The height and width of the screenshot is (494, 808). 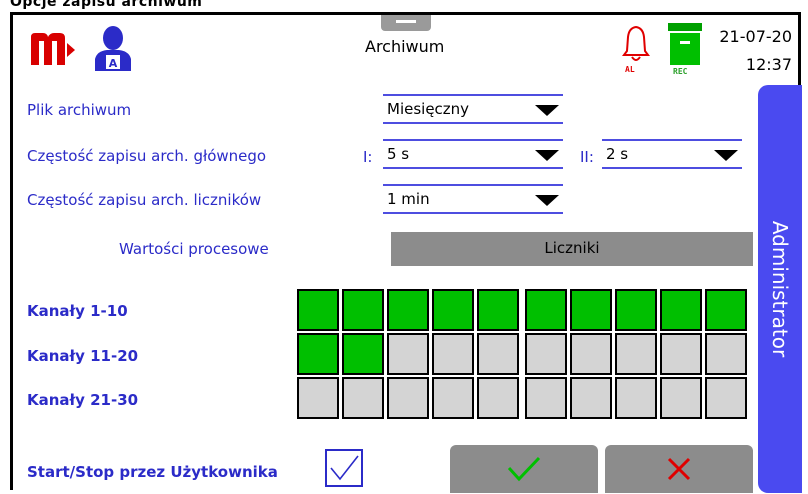 I want to click on tab-process-values: Wartości procesowe, so click(x=194, y=249).